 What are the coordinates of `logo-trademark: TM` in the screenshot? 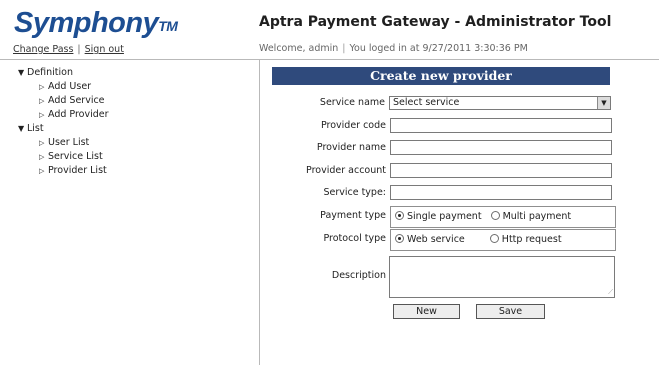 It's located at (168, 26).